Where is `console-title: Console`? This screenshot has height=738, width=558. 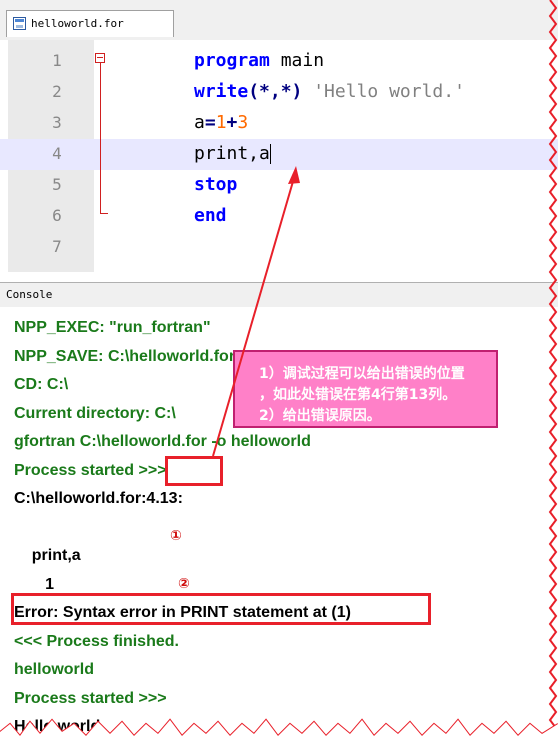 console-title: Console is located at coordinates (29, 294).